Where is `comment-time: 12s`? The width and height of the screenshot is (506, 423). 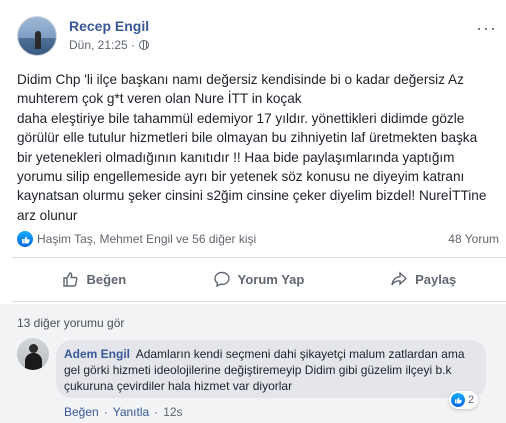
comment-time: 12s is located at coordinates (172, 412).